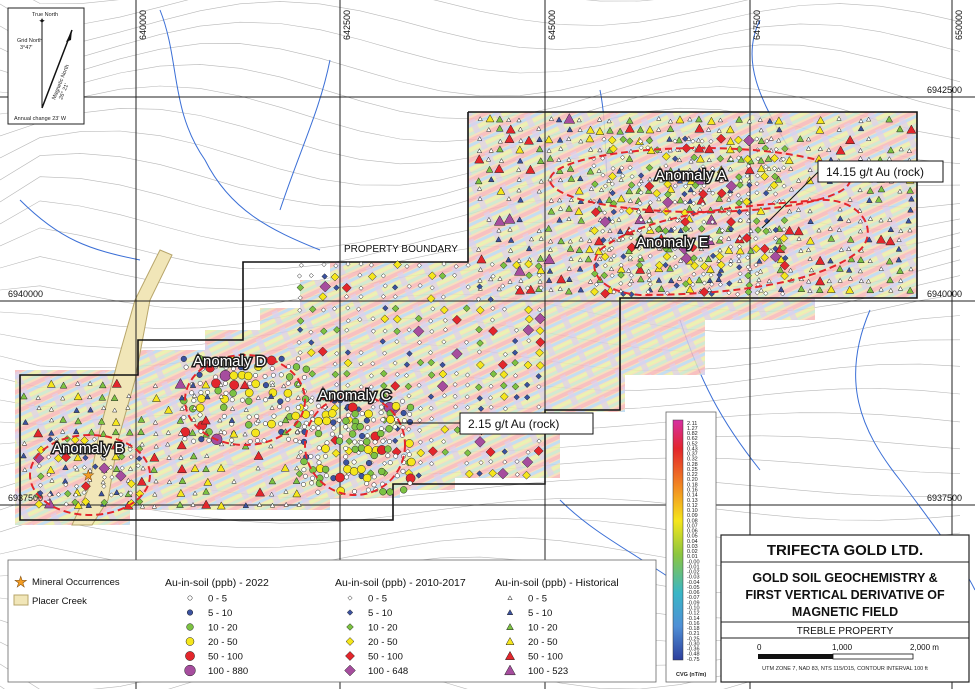 Image resolution: width=975 pixels, height=694 pixels. I want to click on colorbar-tick-label: -0.75, so click(693, 660).